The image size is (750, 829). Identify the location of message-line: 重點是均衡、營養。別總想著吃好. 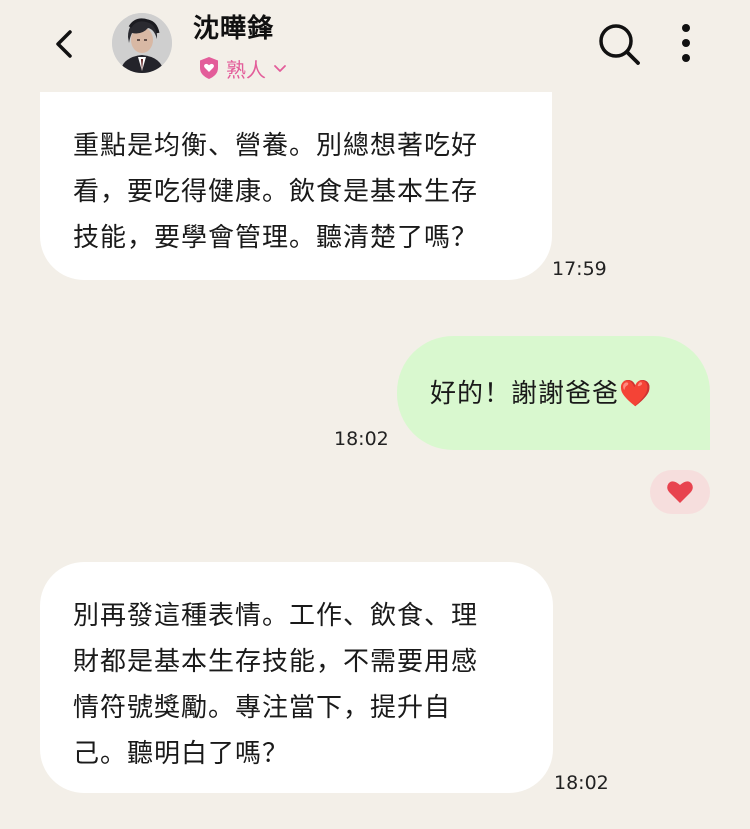
(276, 146).